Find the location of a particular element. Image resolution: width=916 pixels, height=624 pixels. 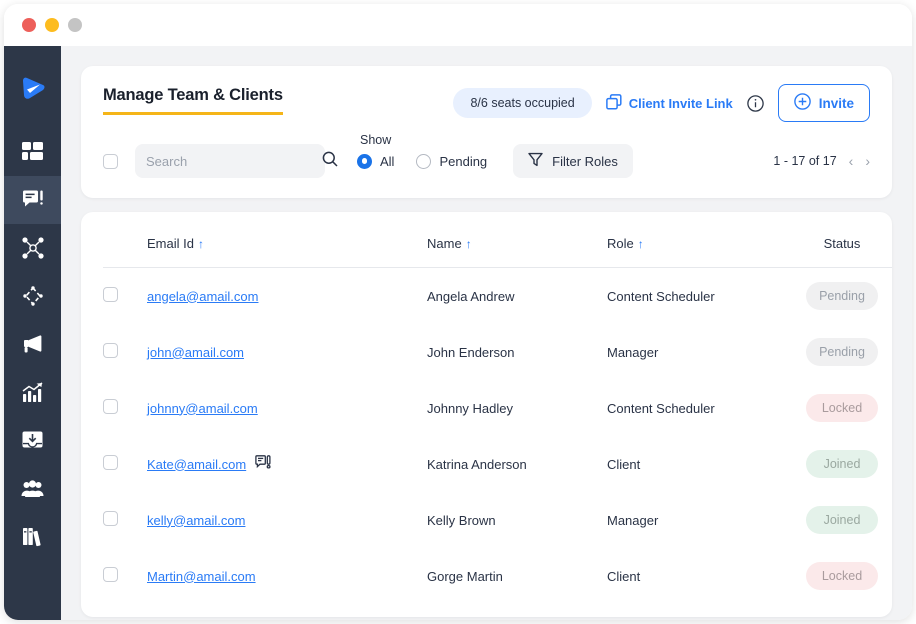

sidebar-item-network is located at coordinates (32, 248).